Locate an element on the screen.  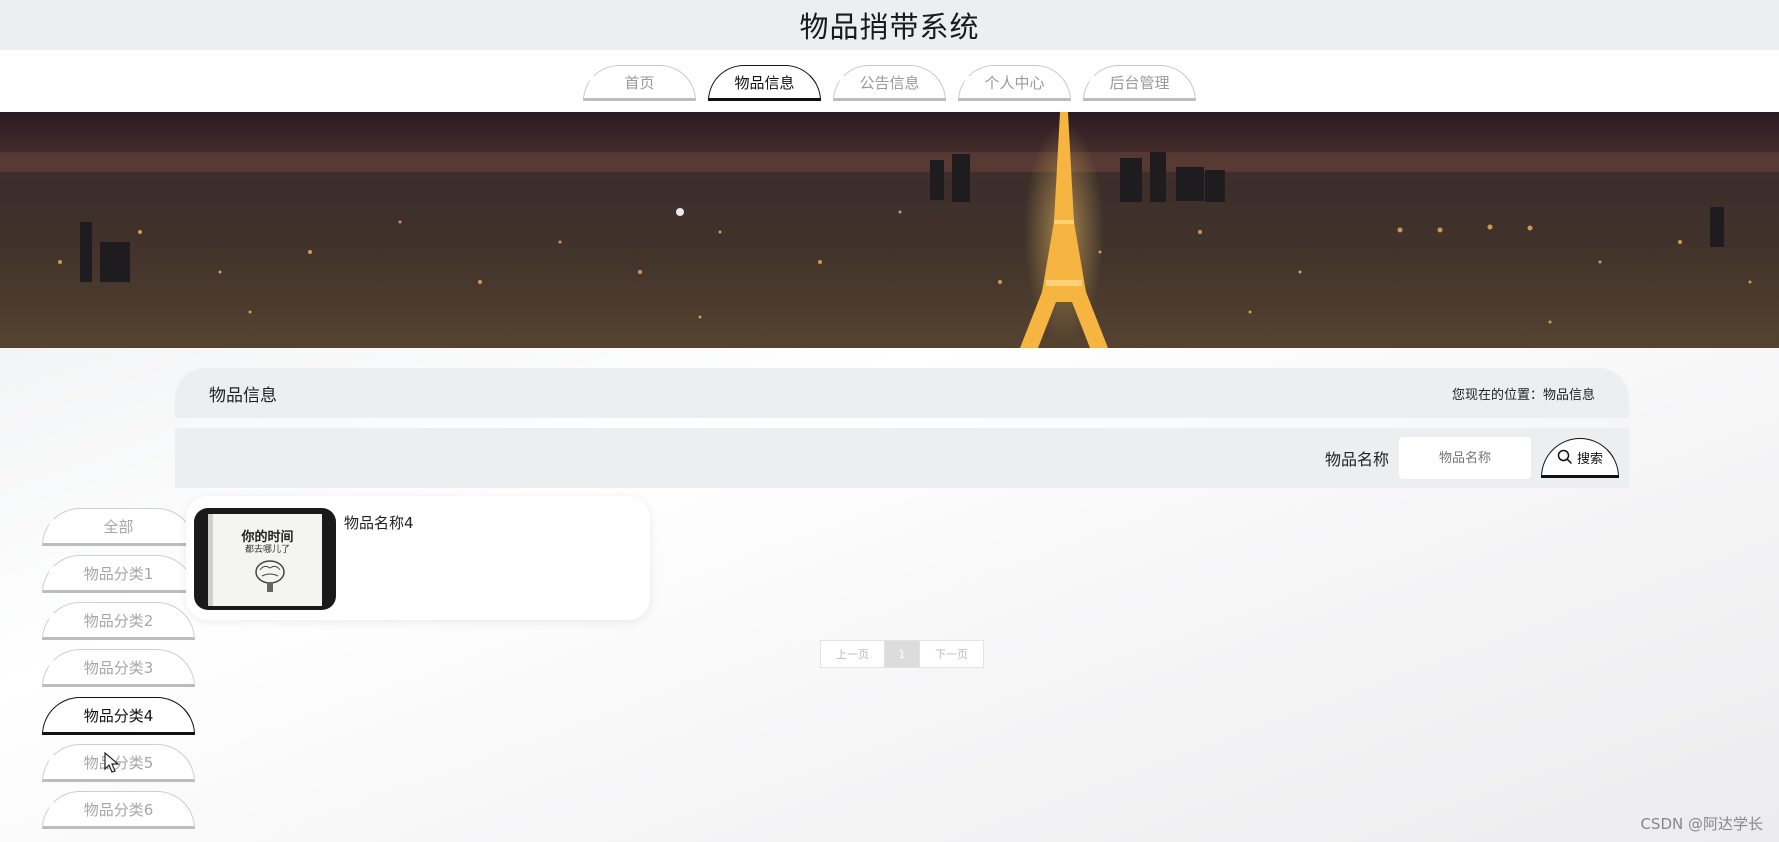
category-1: 物品分类1 is located at coordinates (118, 574).